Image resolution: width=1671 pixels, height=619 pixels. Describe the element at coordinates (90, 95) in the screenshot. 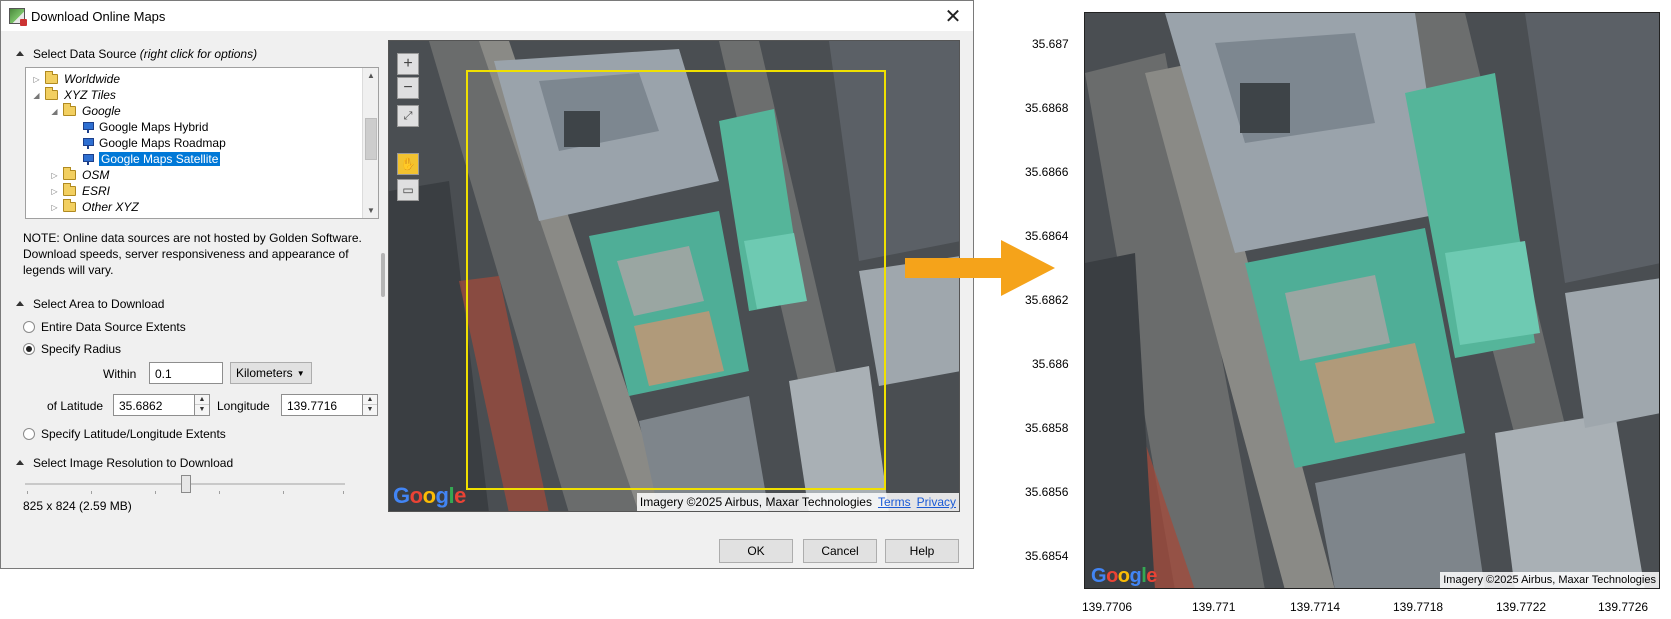

I see `tree-item-label: XYZ Tiles` at that location.